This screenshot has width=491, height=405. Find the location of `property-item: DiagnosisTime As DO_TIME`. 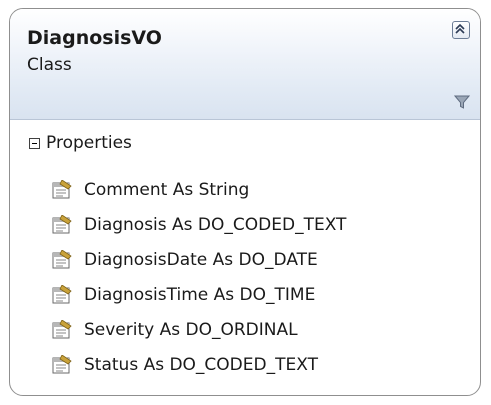

property-item: DiagnosisTime As DO_TIME is located at coordinates (199, 294).